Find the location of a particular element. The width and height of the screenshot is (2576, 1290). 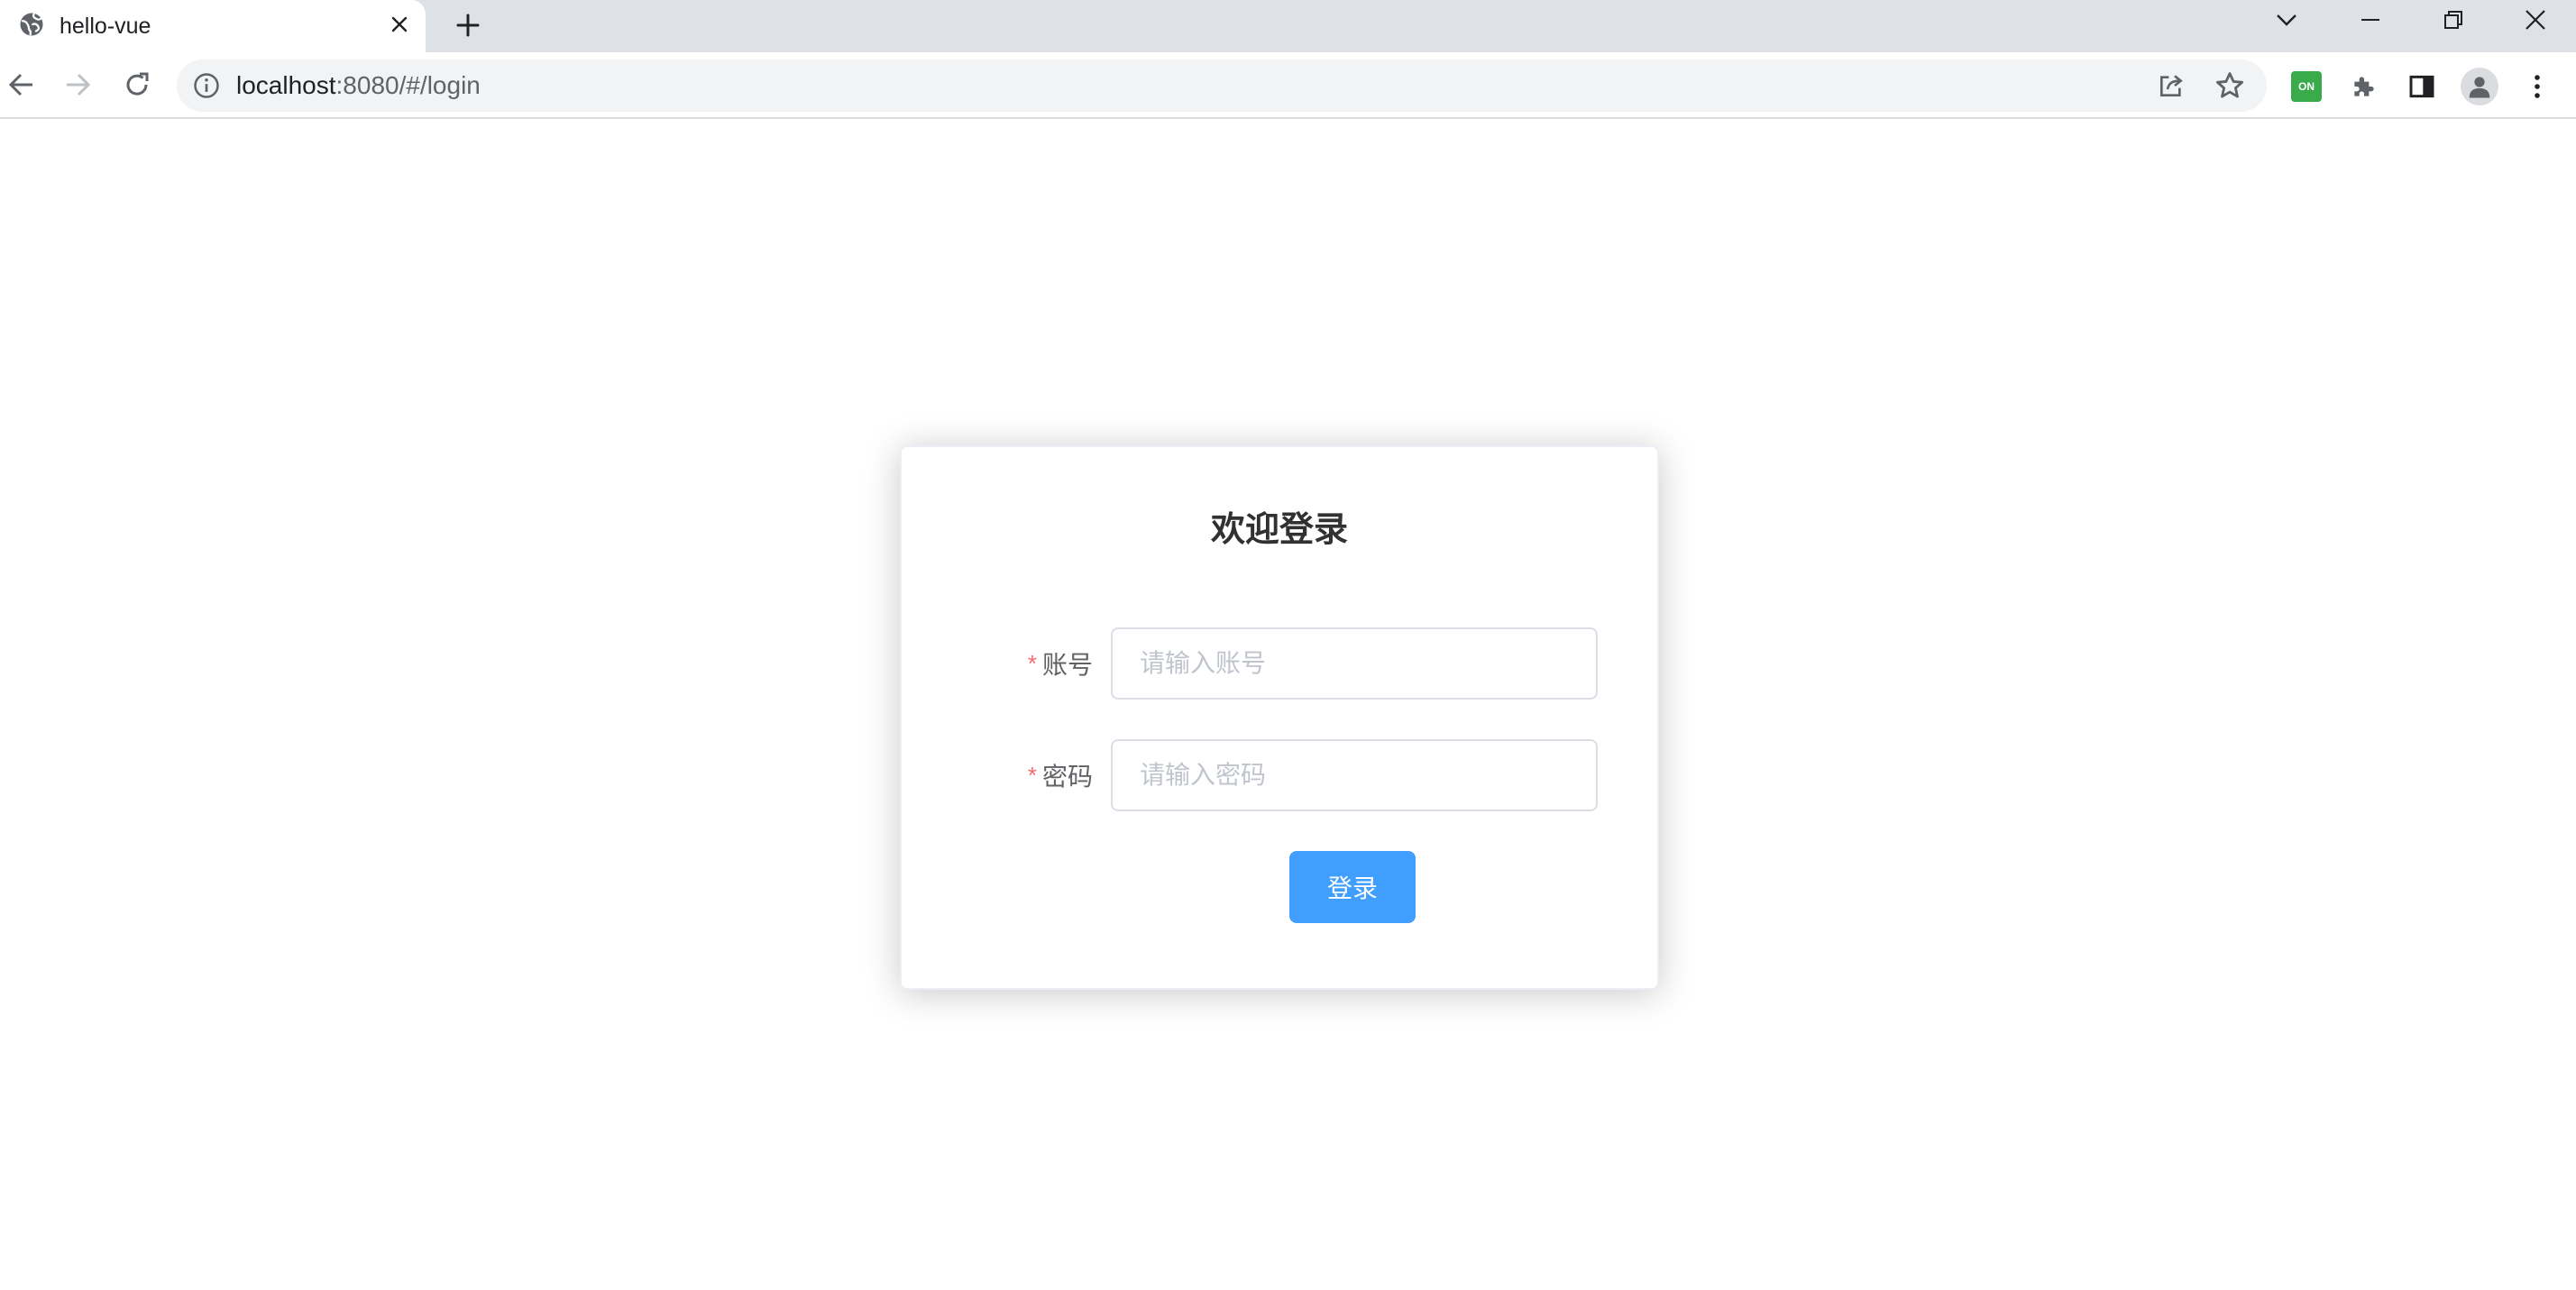

tab-search-chevron-down-icon is located at coordinates (2286, 20).